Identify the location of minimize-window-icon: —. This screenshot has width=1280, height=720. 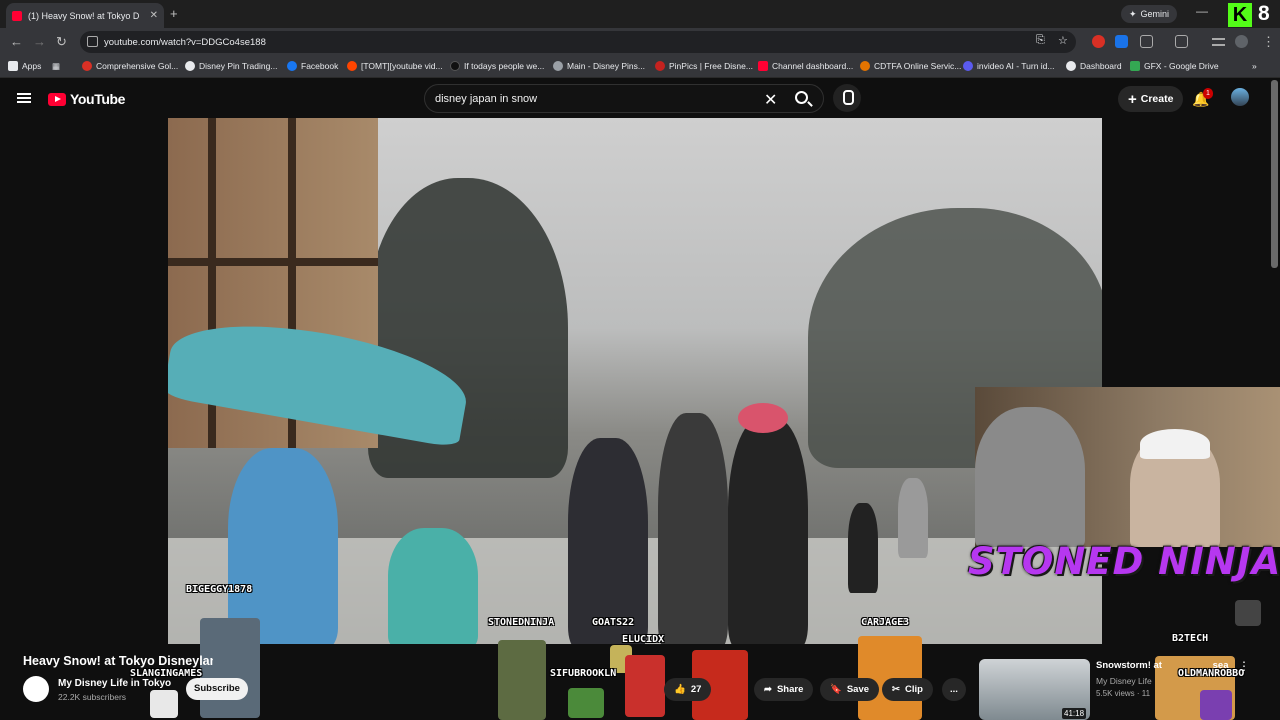
(1202, 11).